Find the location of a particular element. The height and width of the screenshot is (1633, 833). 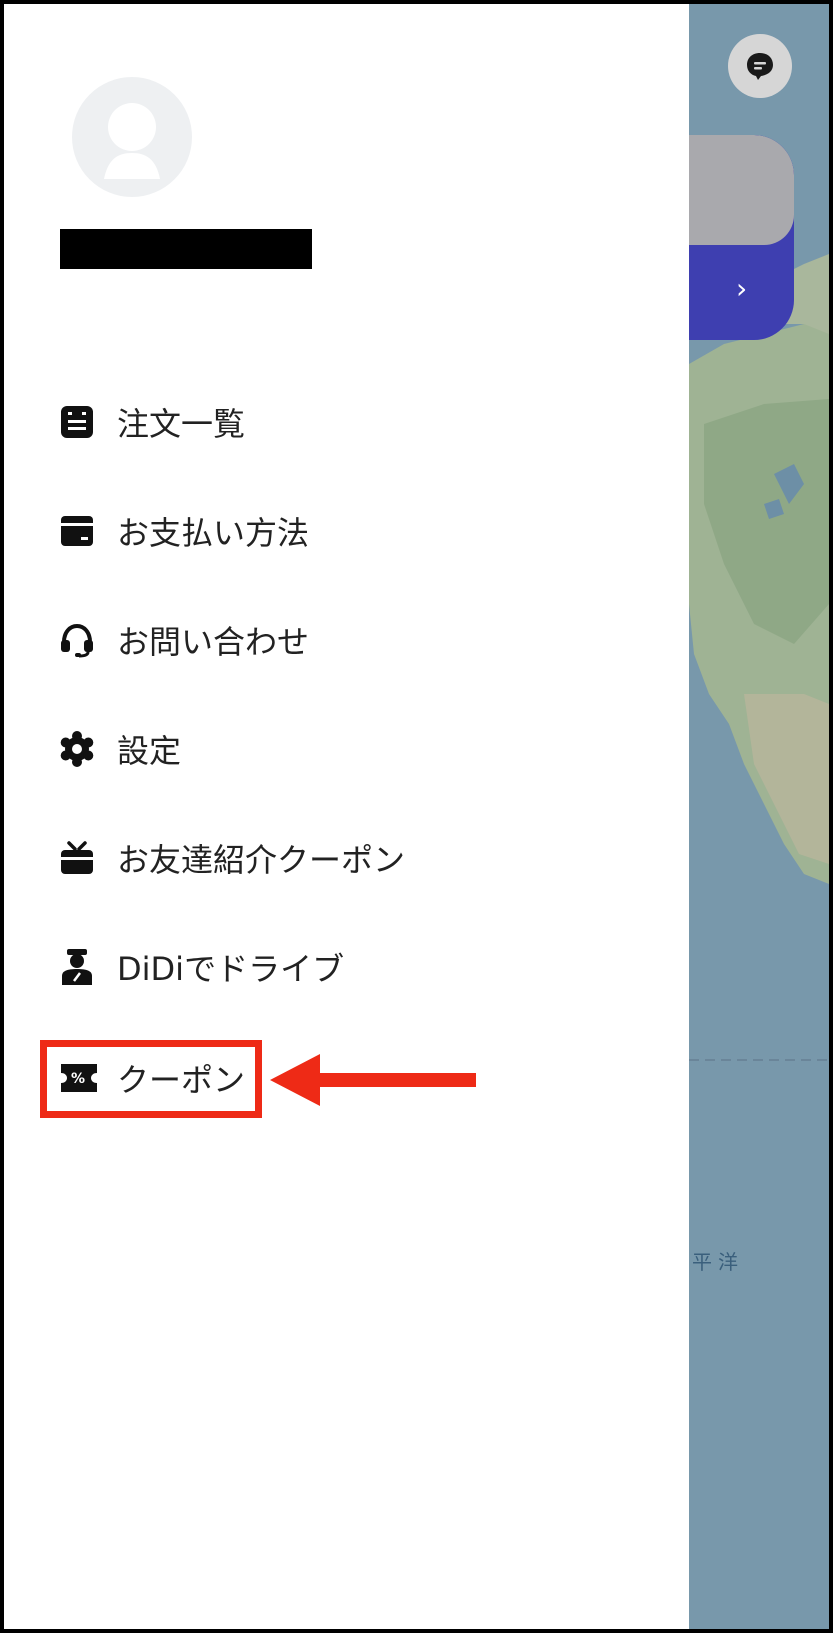

chevron-right-icon: › is located at coordinates (742, 288).